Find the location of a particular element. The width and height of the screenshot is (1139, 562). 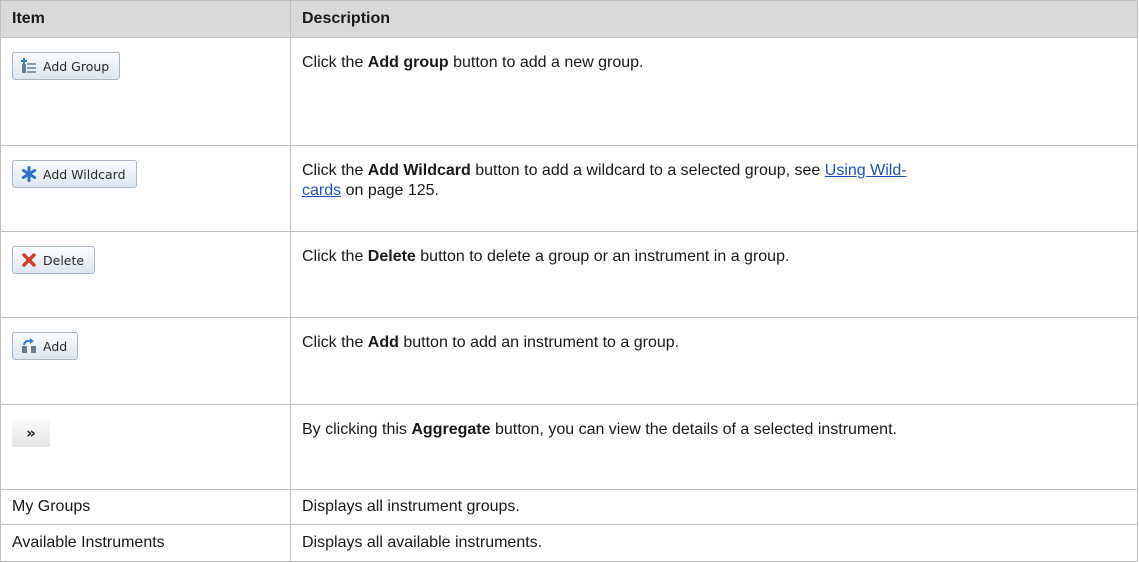

item-text-cell: My Groups is located at coordinates (145, 507).